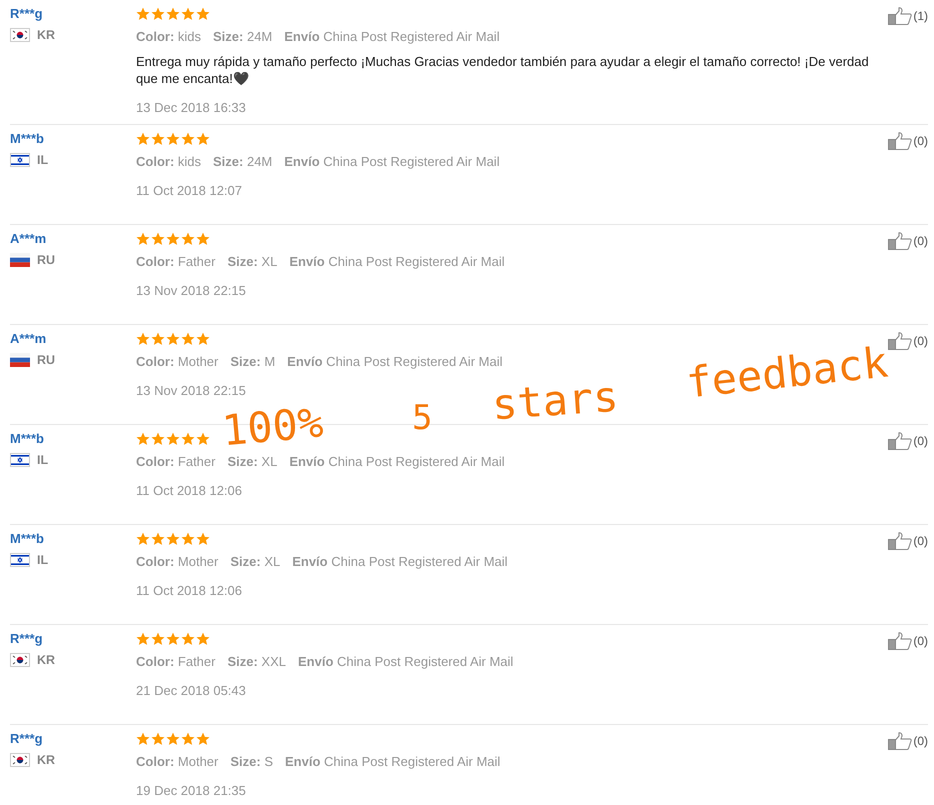 Image resolution: width=934 pixels, height=805 pixels. I want to click on review-date: 19 Dec 2018 21:35, so click(191, 791).